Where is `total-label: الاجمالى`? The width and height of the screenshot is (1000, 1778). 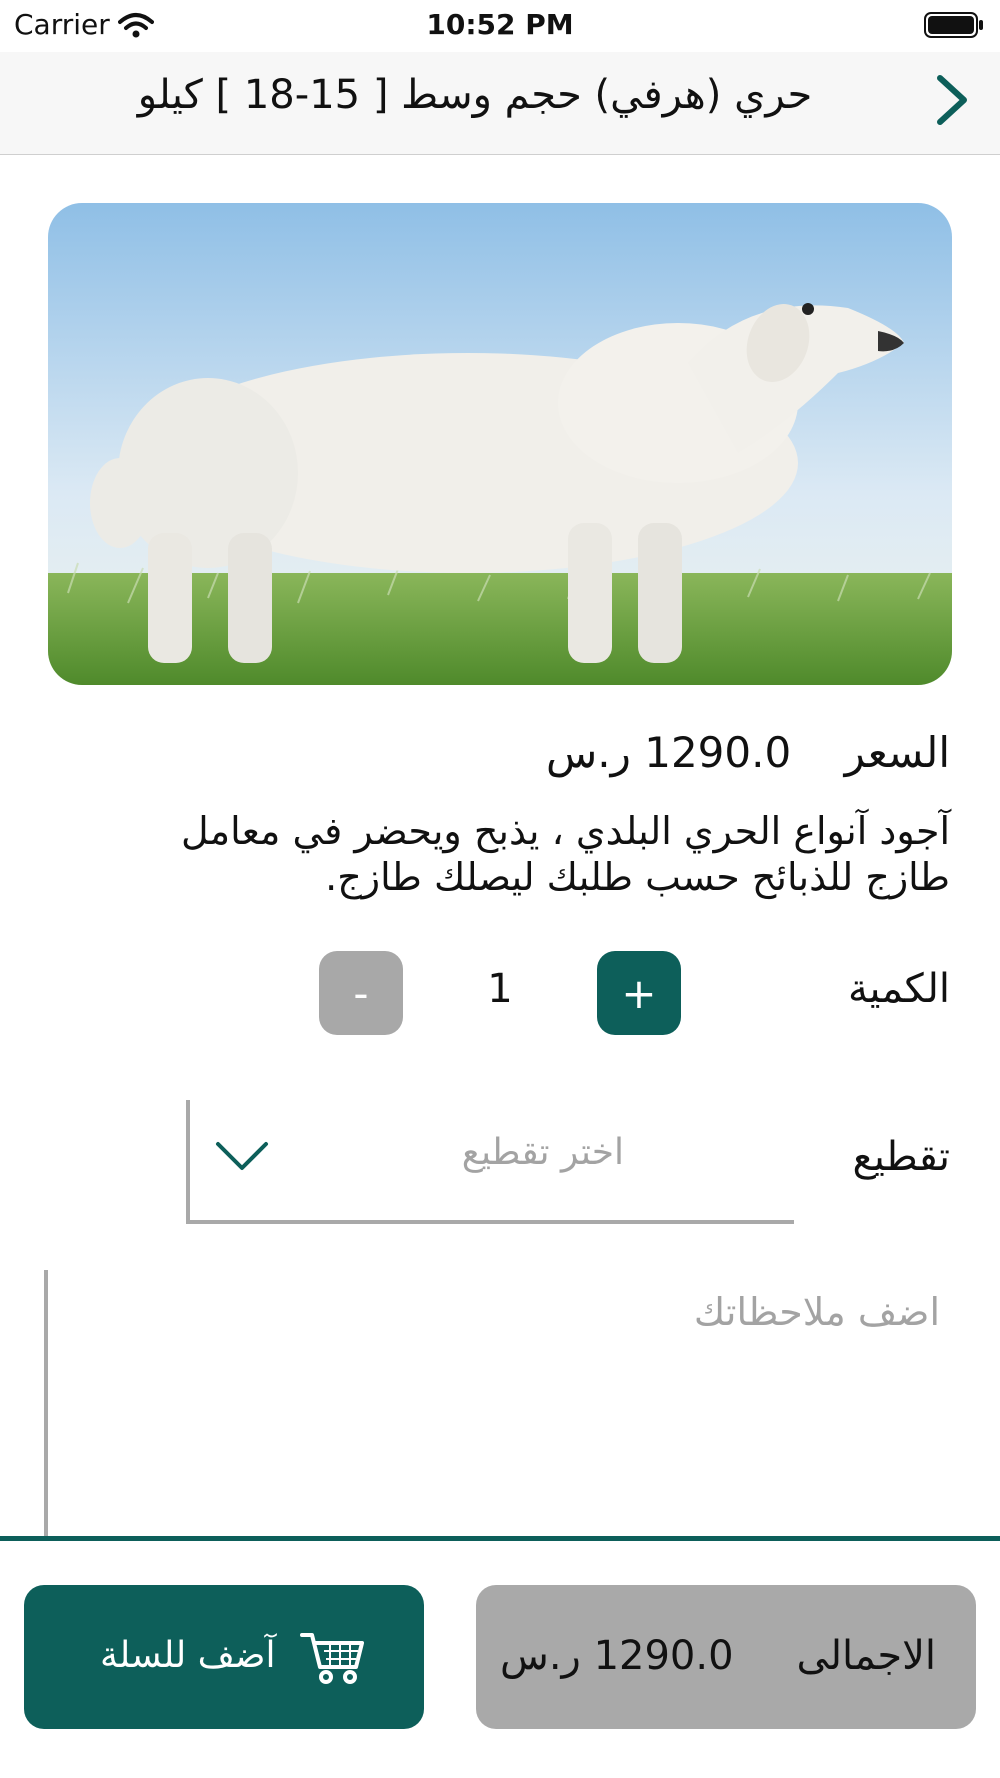
total-label: الاجمالى is located at coordinates (866, 1656).